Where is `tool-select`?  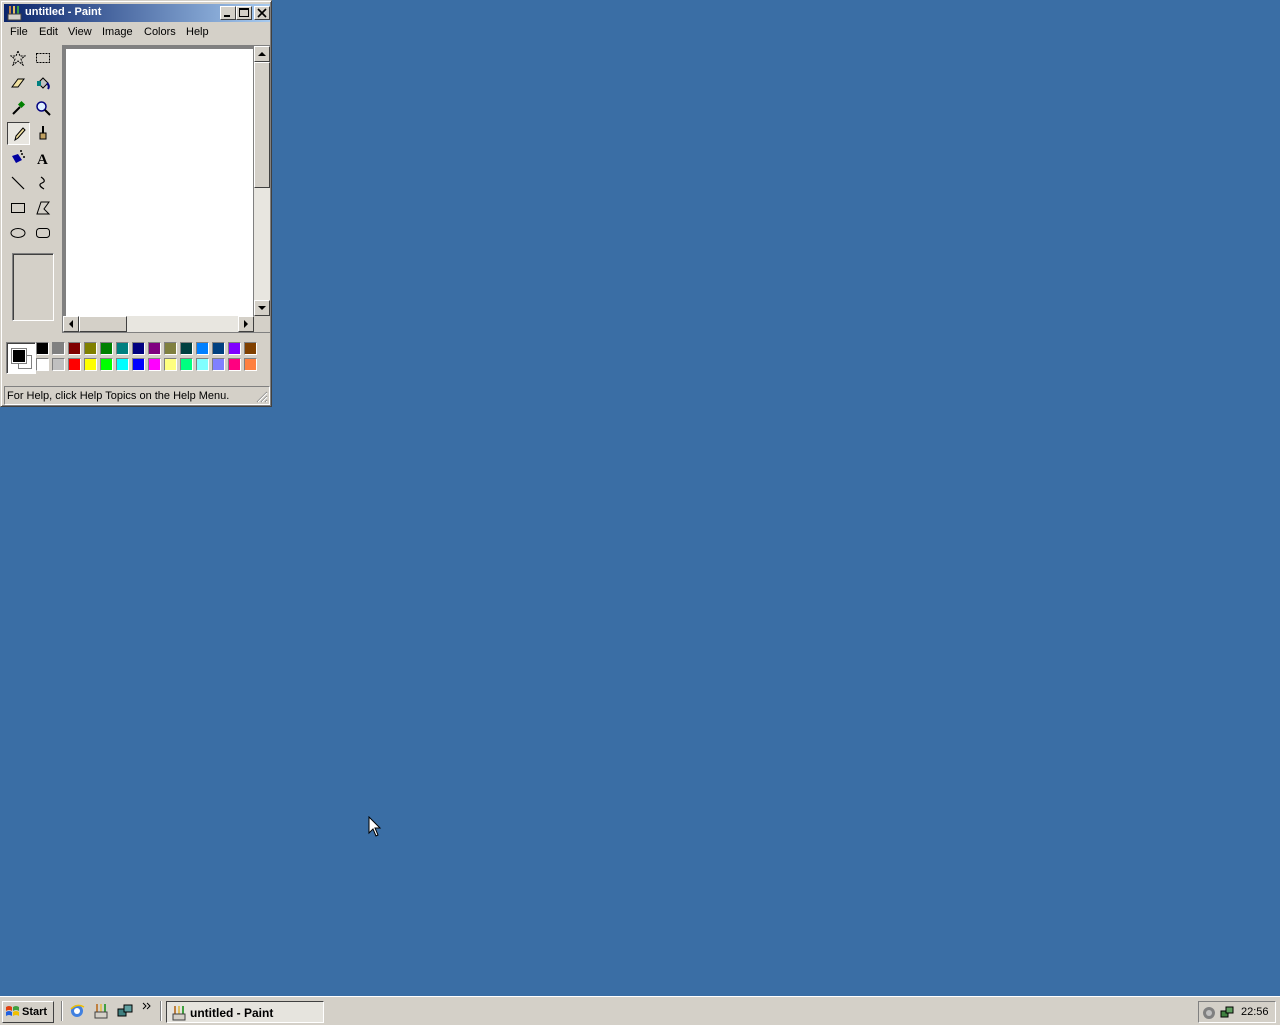 tool-select is located at coordinates (43, 58).